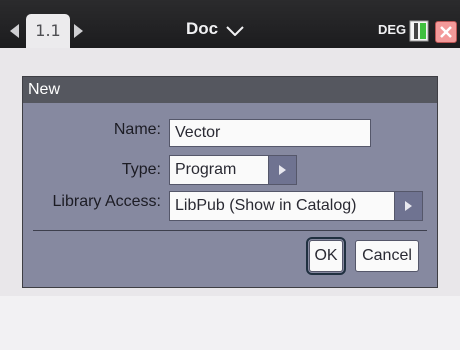 The width and height of the screenshot is (460, 350). I want to click on close-button, so click(446, 32).